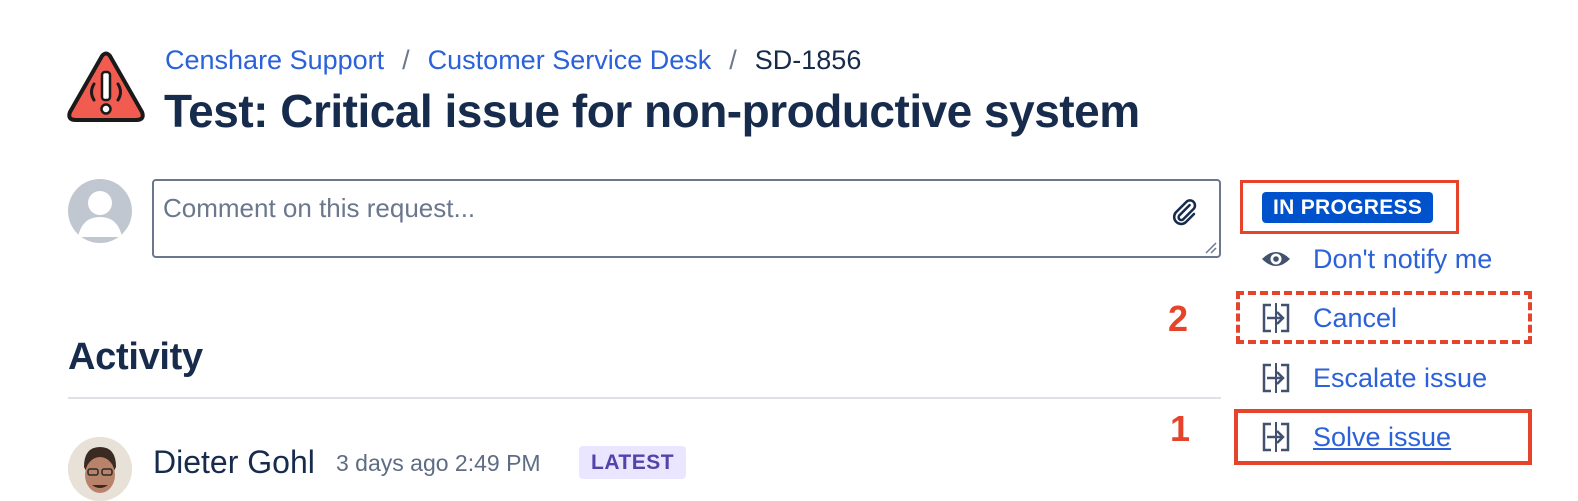 Image resolution: width=1578 pixels, height=501 pixels. What do you see at coordinates (1400, 377) in the screenshot?
I see `escalate-issue-label: Escalate issue` at bounding box center [1400, 377].